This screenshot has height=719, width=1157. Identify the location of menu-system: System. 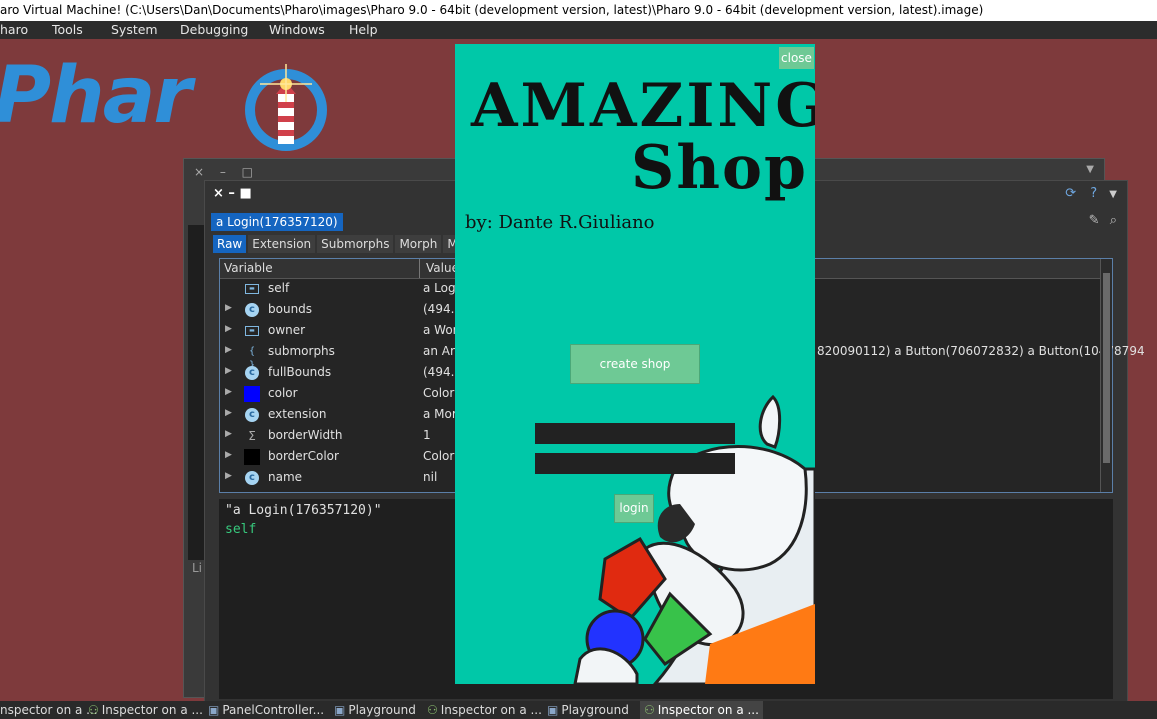
(134, 30).